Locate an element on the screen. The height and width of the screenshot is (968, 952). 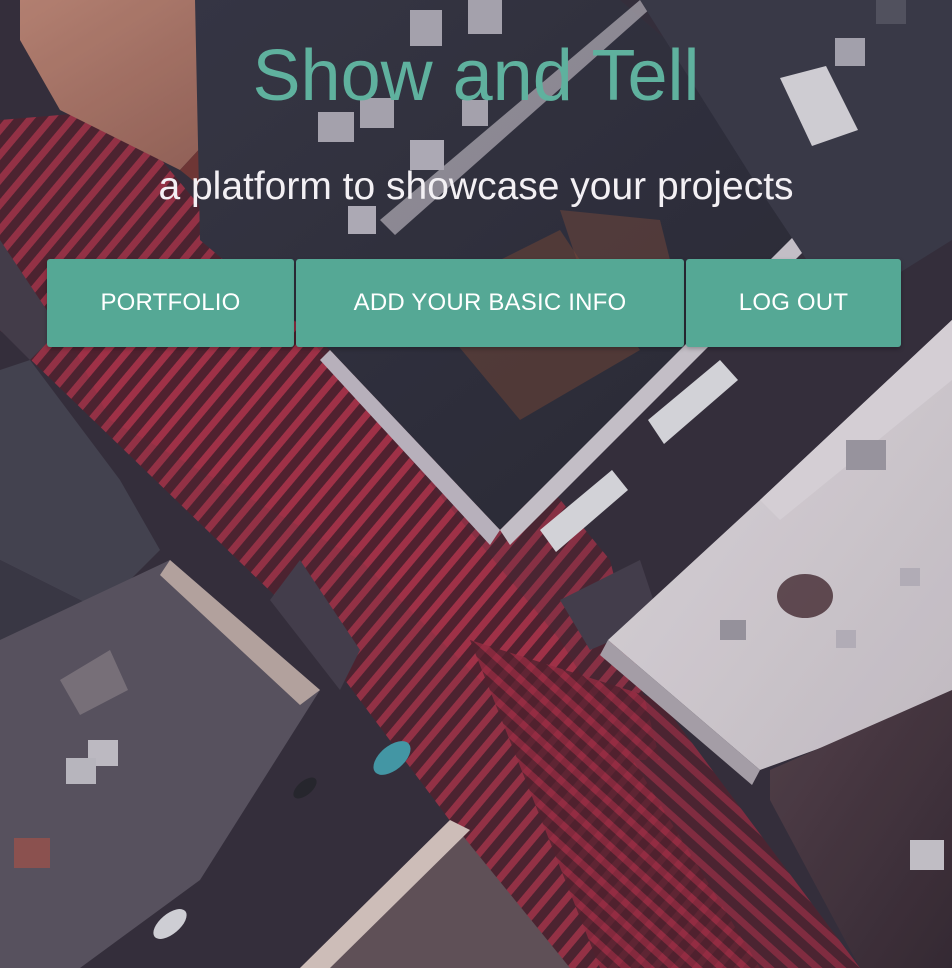
log-out-button: LOG OUT is located at coordinates (793, 303).